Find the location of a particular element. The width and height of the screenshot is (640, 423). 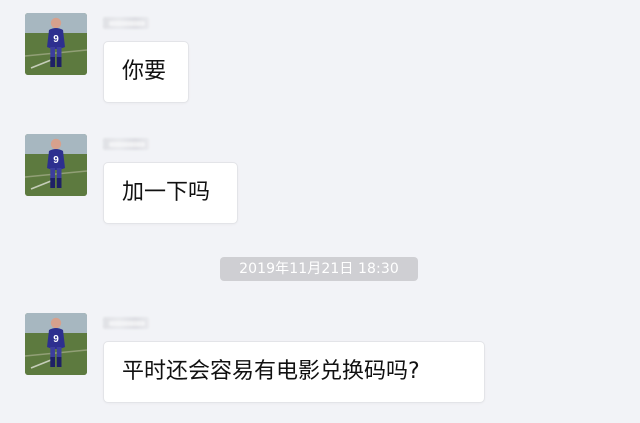

message-bubble: 平时还会容易有电影兑换码吗? is located at coordinates (294, 372).